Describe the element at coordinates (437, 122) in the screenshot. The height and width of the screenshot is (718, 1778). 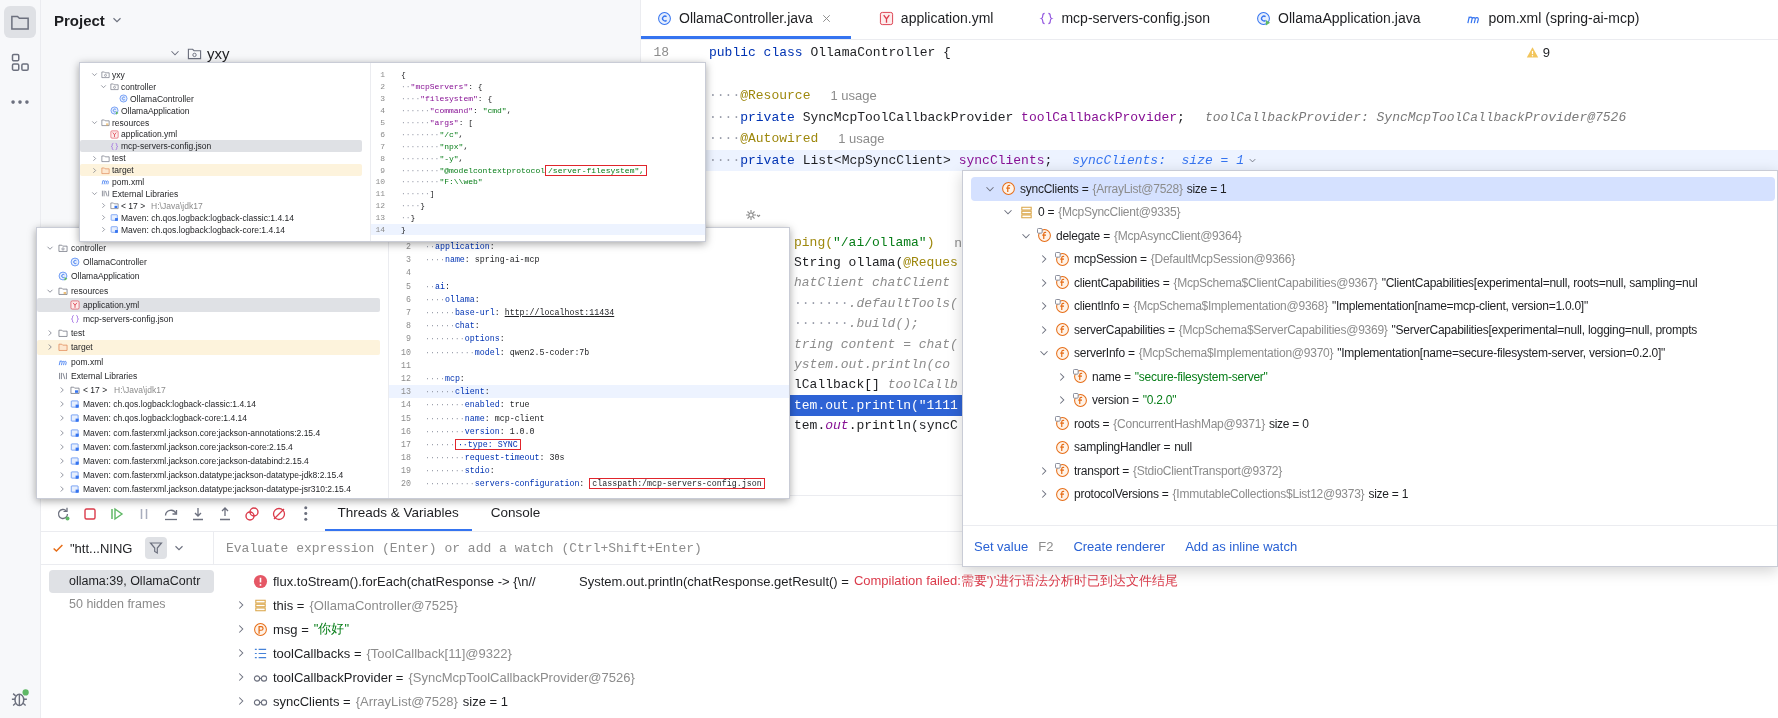
I see `code-line: ······"args": [` at that location.